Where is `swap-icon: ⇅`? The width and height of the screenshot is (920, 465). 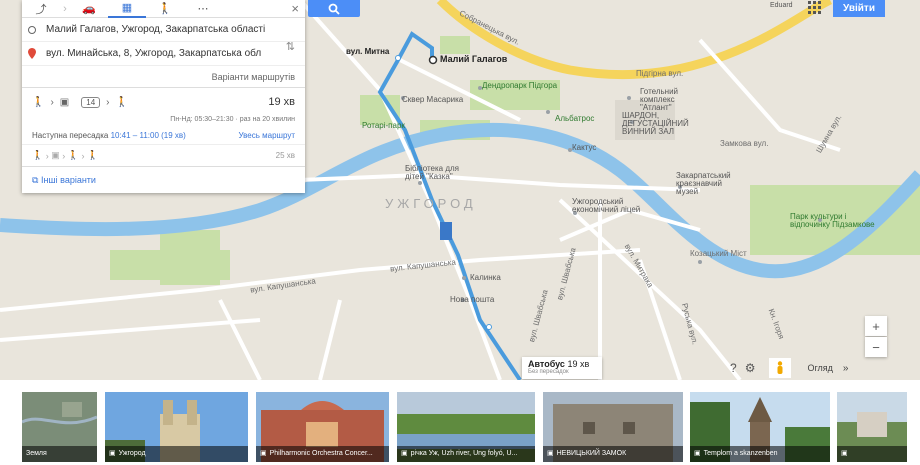
swap-icon: ⇅ is located at coordinates (290, 46).